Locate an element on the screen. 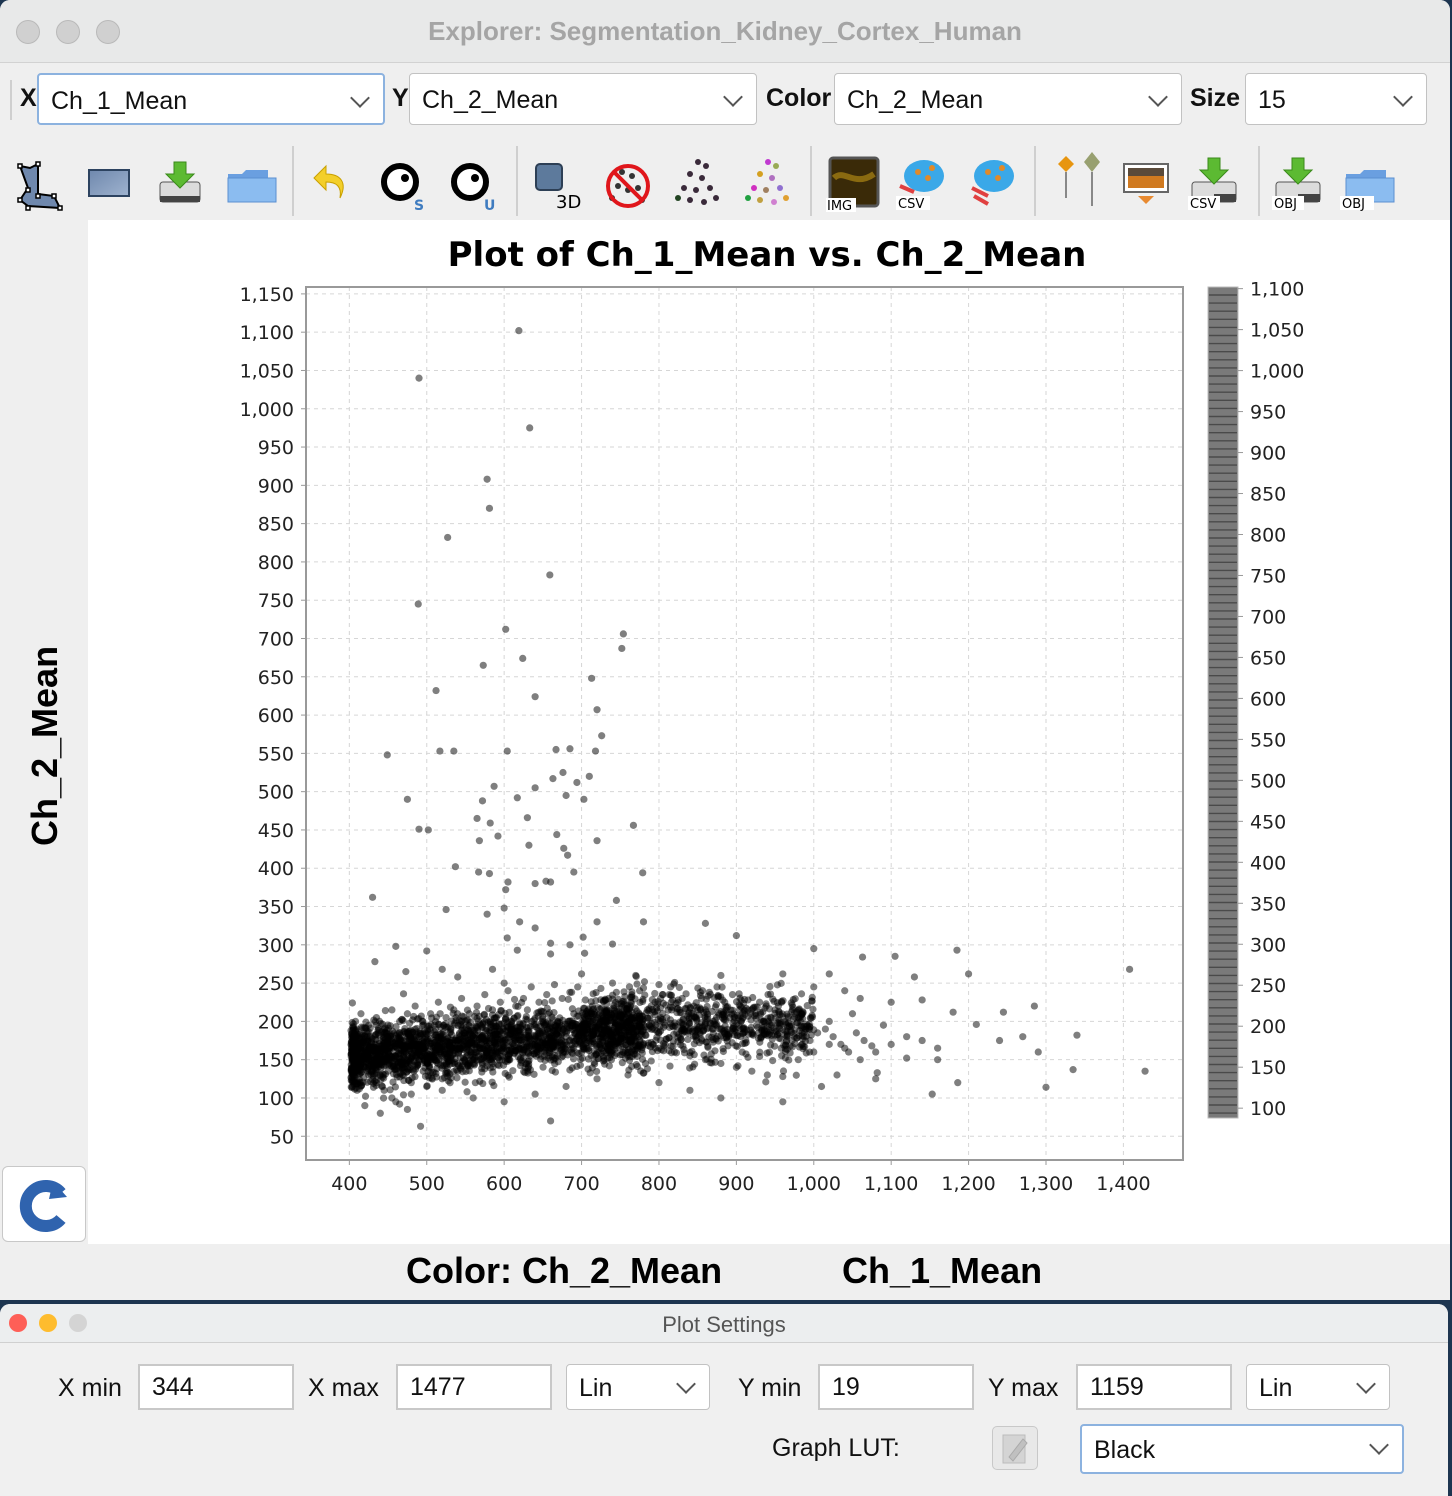 The width and height of the screenshot is (1452, 1496). x-min-field is located at coordinates (216, 1387).